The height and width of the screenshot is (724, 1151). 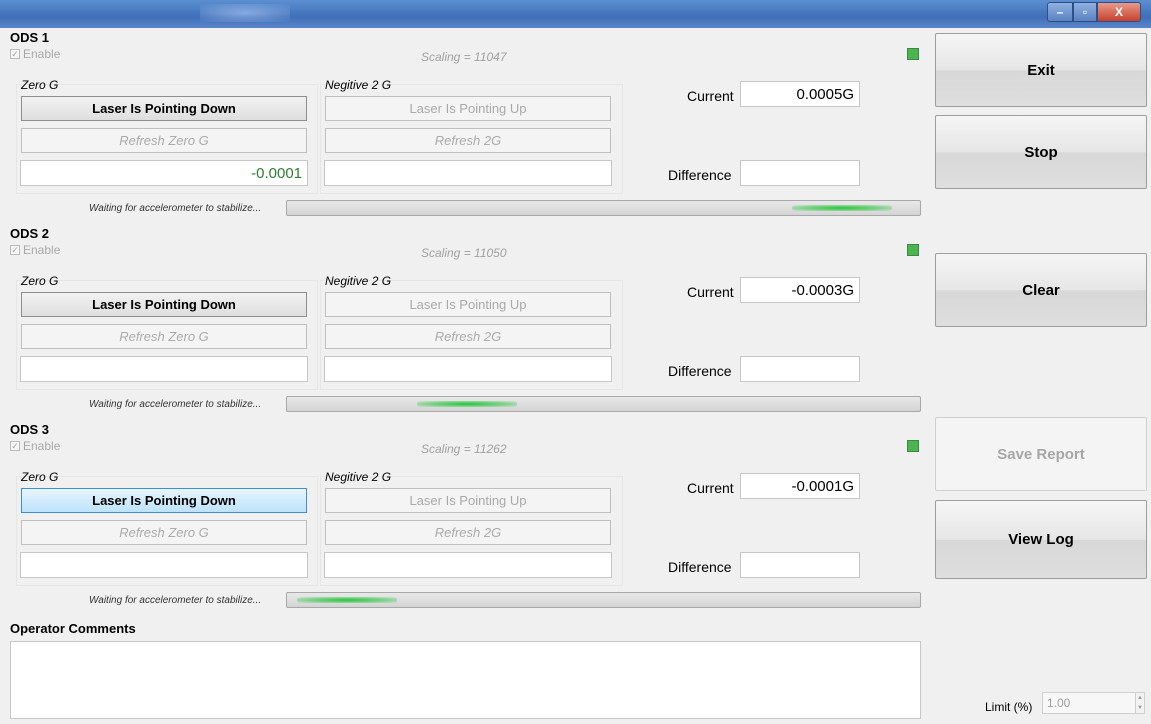 I want to click on save-report-button: Save Report, so click(x=1041, y=454).